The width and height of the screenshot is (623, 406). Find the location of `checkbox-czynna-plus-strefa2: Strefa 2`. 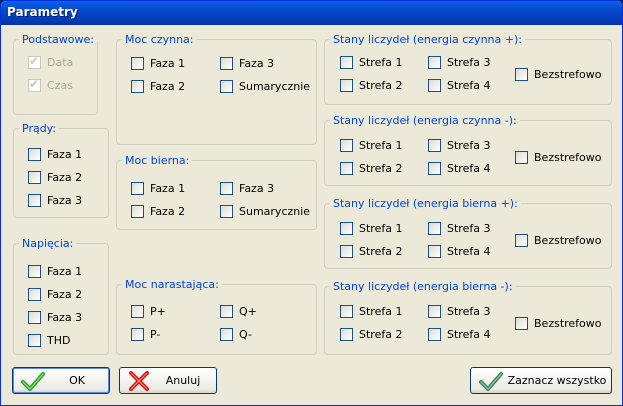

checkbox-czynna-plus-strefa2: Strefa 2 is located at coordinates (371, 85).